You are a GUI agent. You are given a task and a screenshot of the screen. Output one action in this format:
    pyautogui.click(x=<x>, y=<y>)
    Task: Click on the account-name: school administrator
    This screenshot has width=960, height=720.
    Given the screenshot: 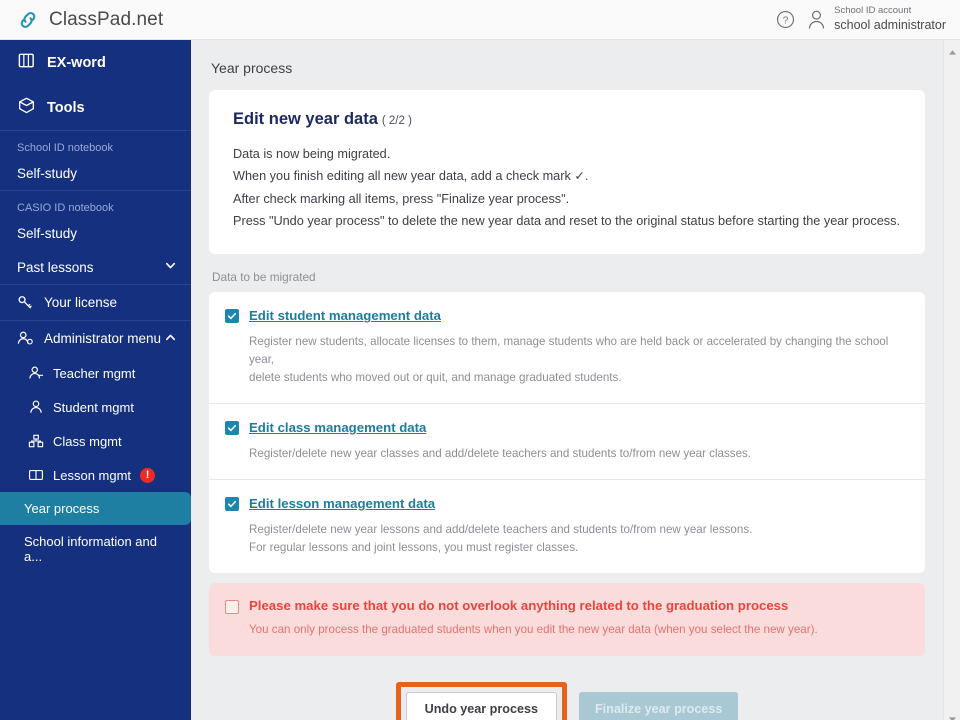 What is the action you would take?
    pyautogui.click(x=890, y=25)
    